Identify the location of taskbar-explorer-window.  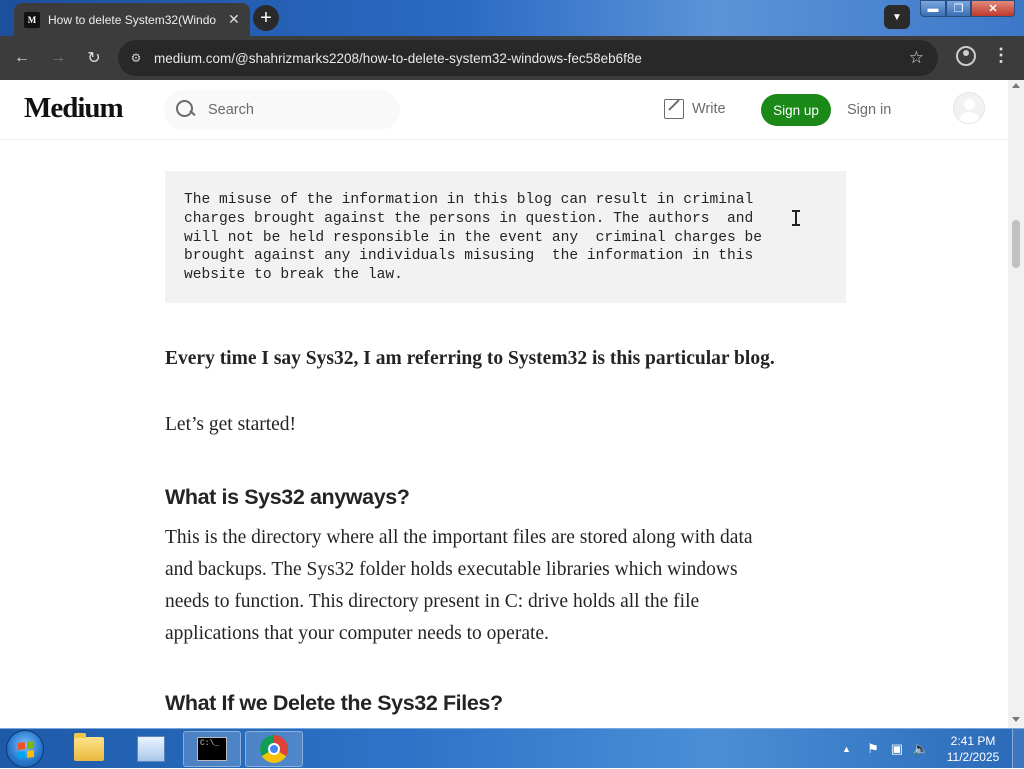
(151, 749).